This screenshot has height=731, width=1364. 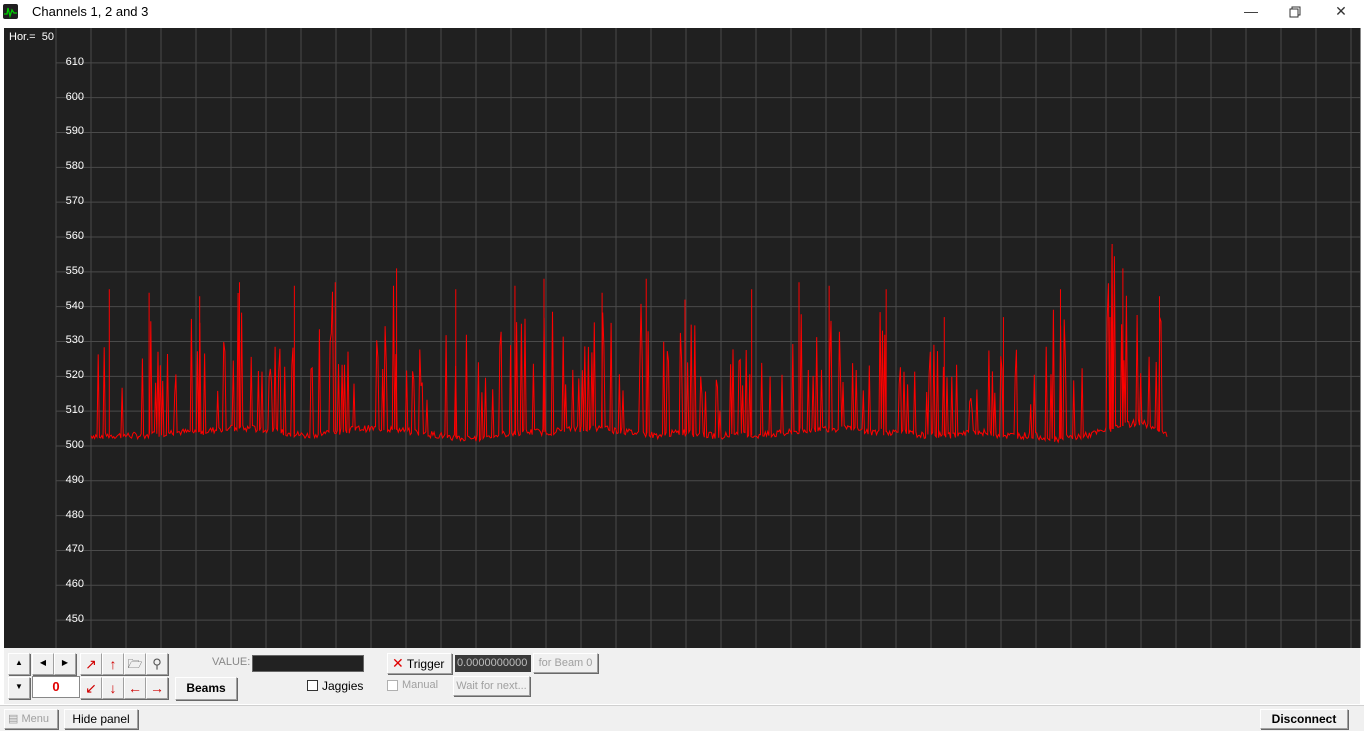 I want to click on hor-value: 50, so click(x=47, y=37).